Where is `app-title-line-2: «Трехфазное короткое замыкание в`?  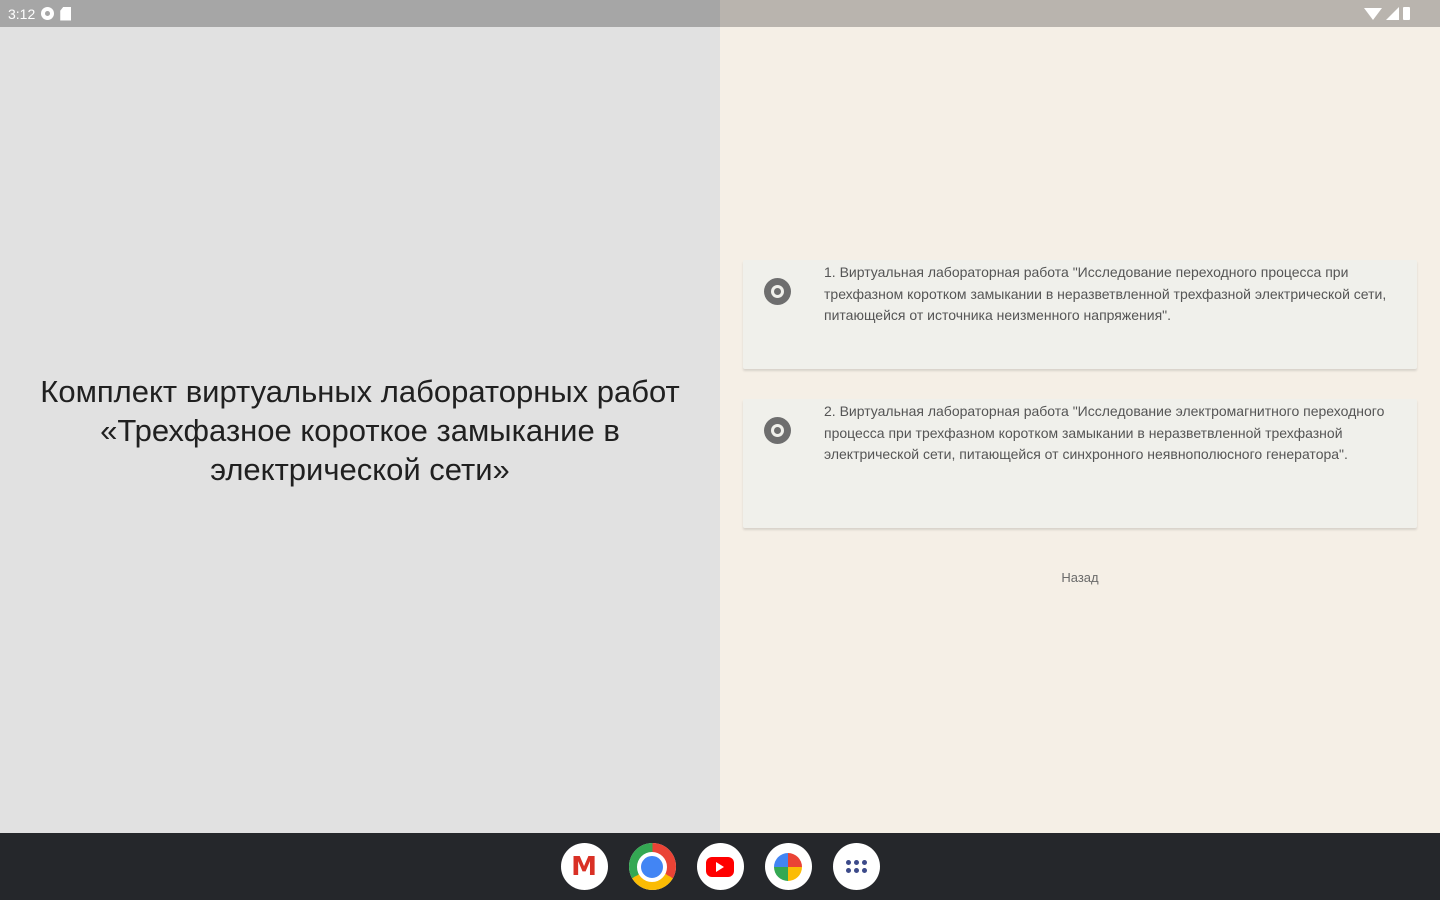
app-title-line-2: «Трехфазное короткое замыкание в is located at coordinates (360, 430).